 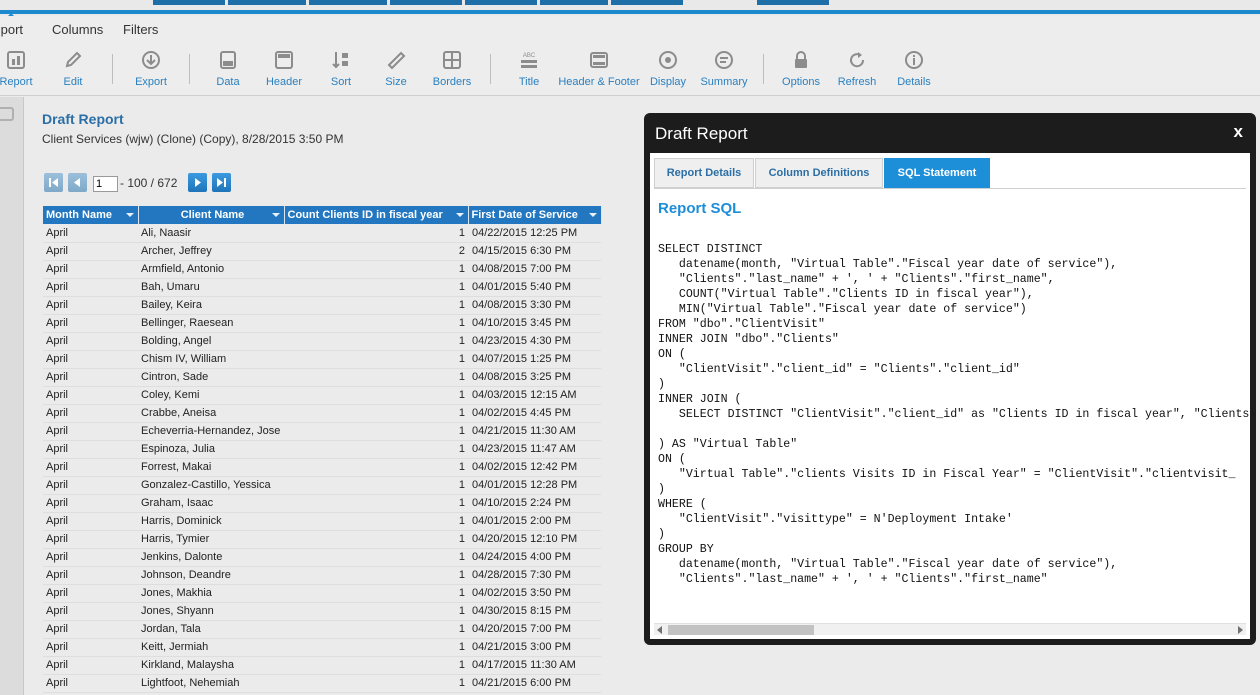 I want to click on scroll-left-icon, so click(x=659, y=630).